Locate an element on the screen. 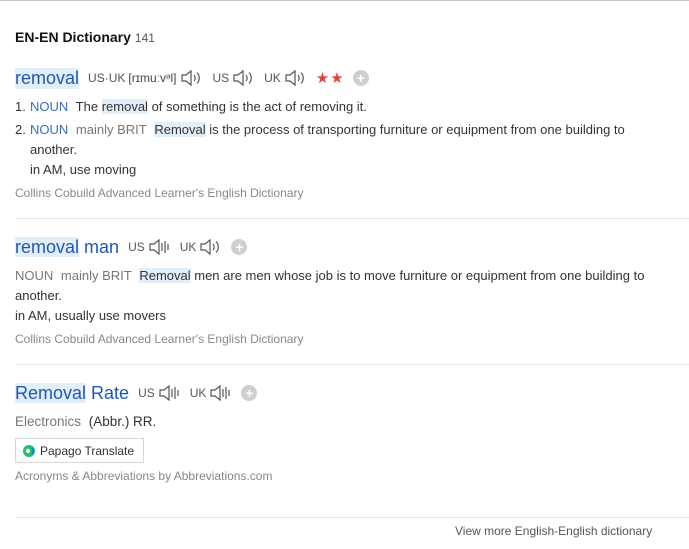 This screenshot has height=549, width=689. headword-link: Removal Rate is located at coordinates (72, 393).